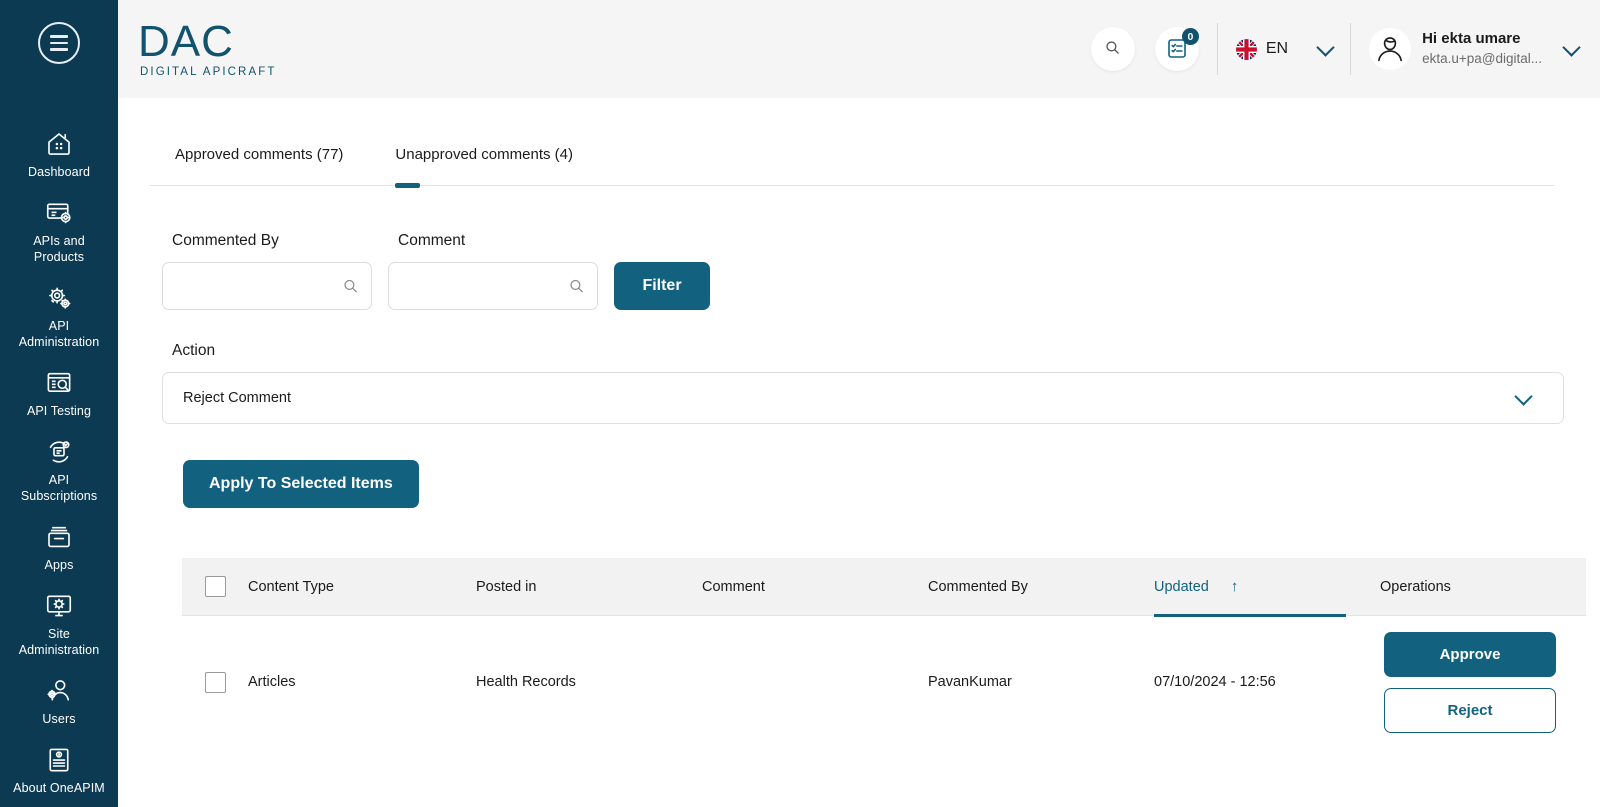 This screenshot has height=807, width=1600. Describe the element at coordinates (1215, 682) in the screenshot. I see `cell-updated: 07/10/2024 - 12:56` at that location.